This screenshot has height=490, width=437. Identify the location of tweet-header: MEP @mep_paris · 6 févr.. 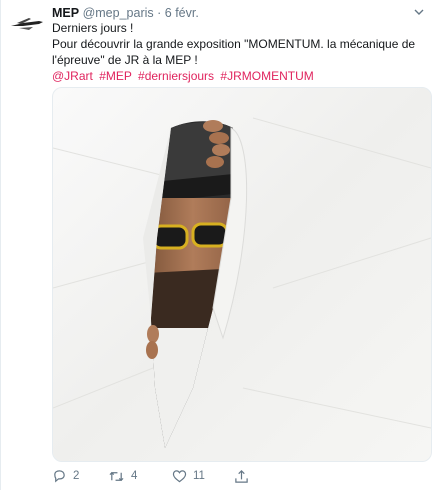
(125, 13).